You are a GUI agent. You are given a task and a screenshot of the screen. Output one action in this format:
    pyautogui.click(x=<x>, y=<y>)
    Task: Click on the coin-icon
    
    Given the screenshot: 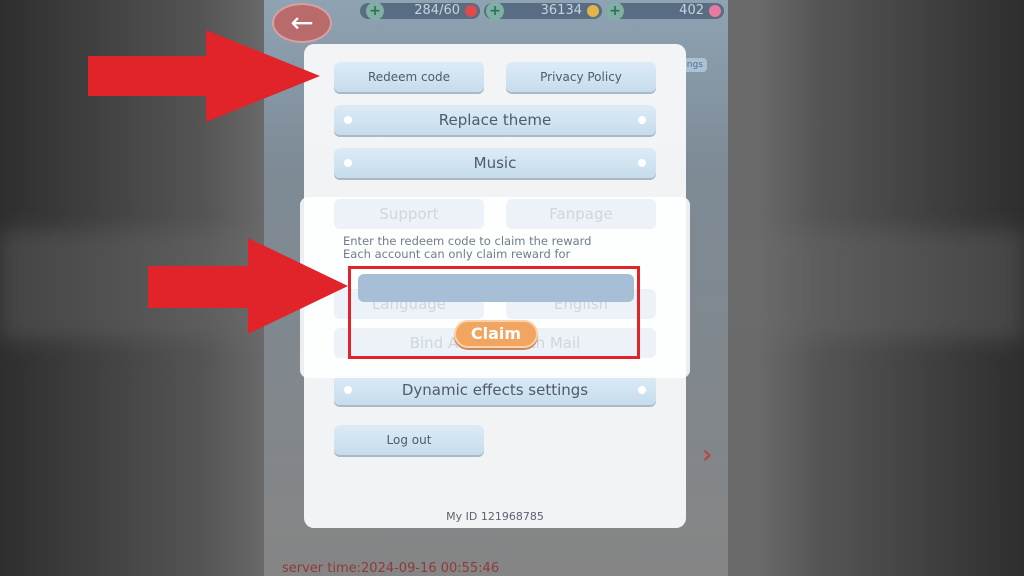 What is the action you would take?
    pyautogui.click(x=593, y=11)
    